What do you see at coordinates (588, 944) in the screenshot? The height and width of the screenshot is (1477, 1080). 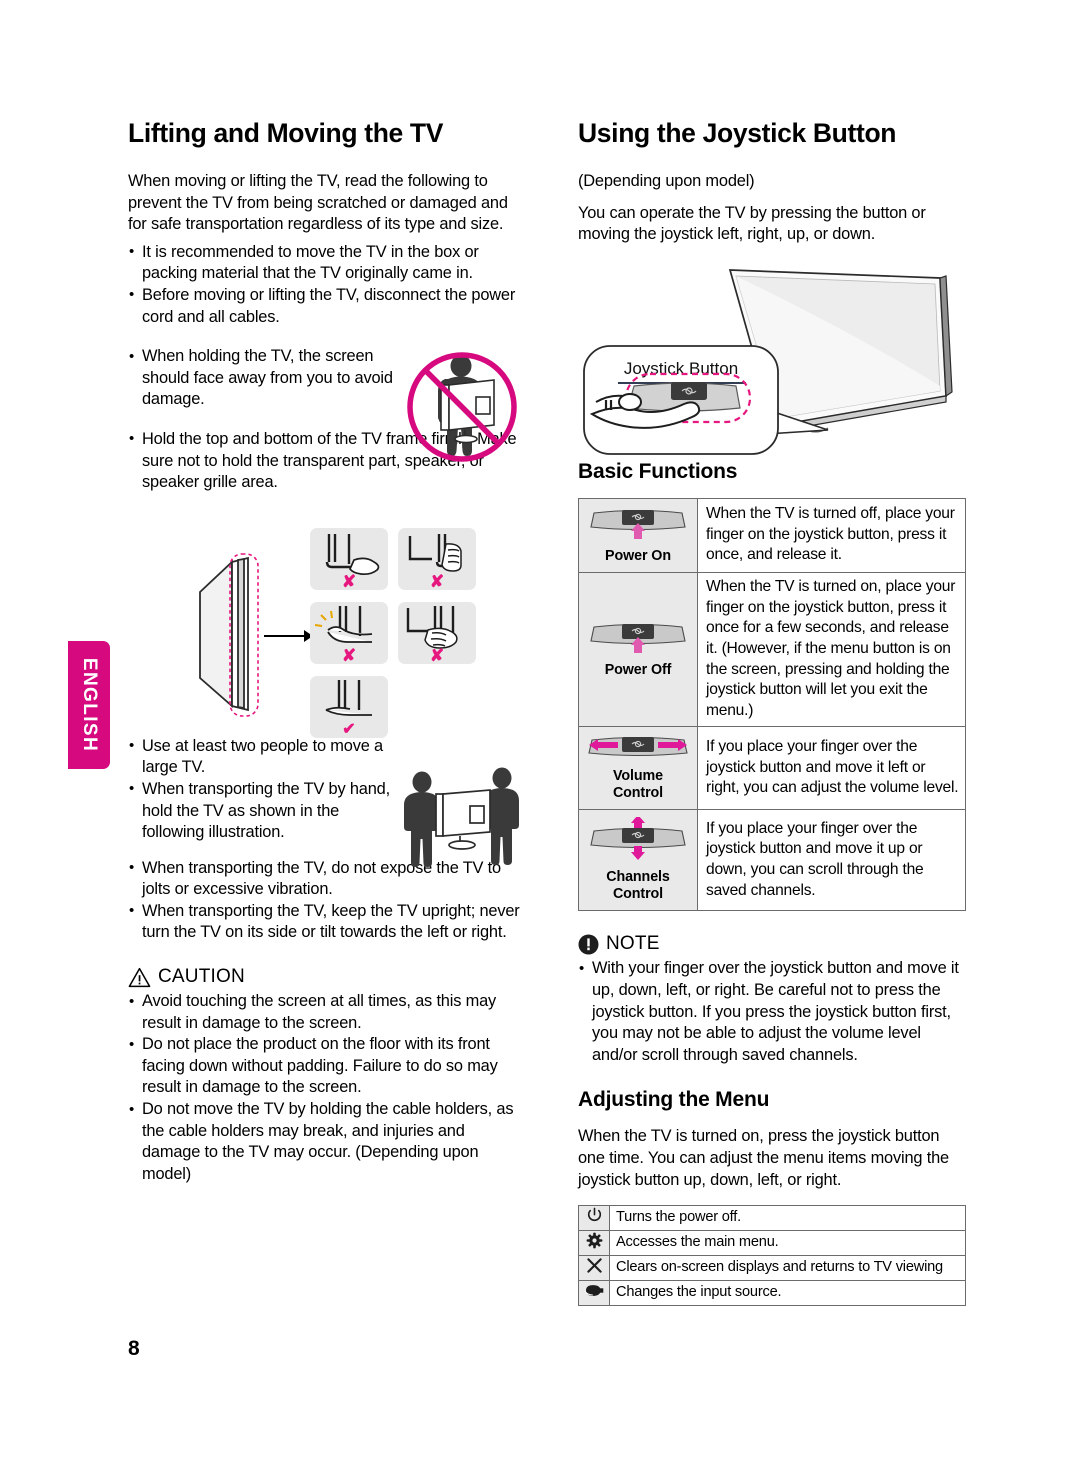 I see `note-exclamation-icon` at bounding box center [588, 944].